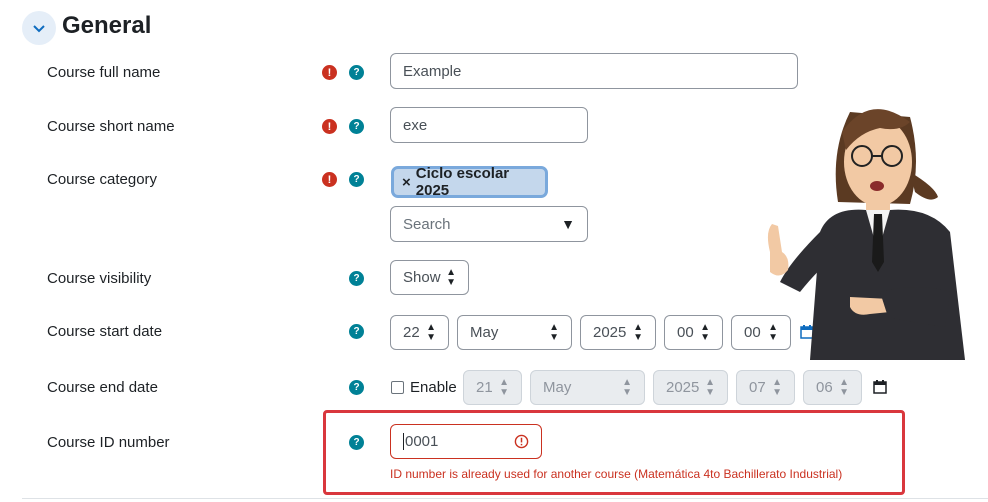 The height and width of the screenshot is (502, 988). I want to click on end-month-select: May ▲ ▼, so click(587, 387).